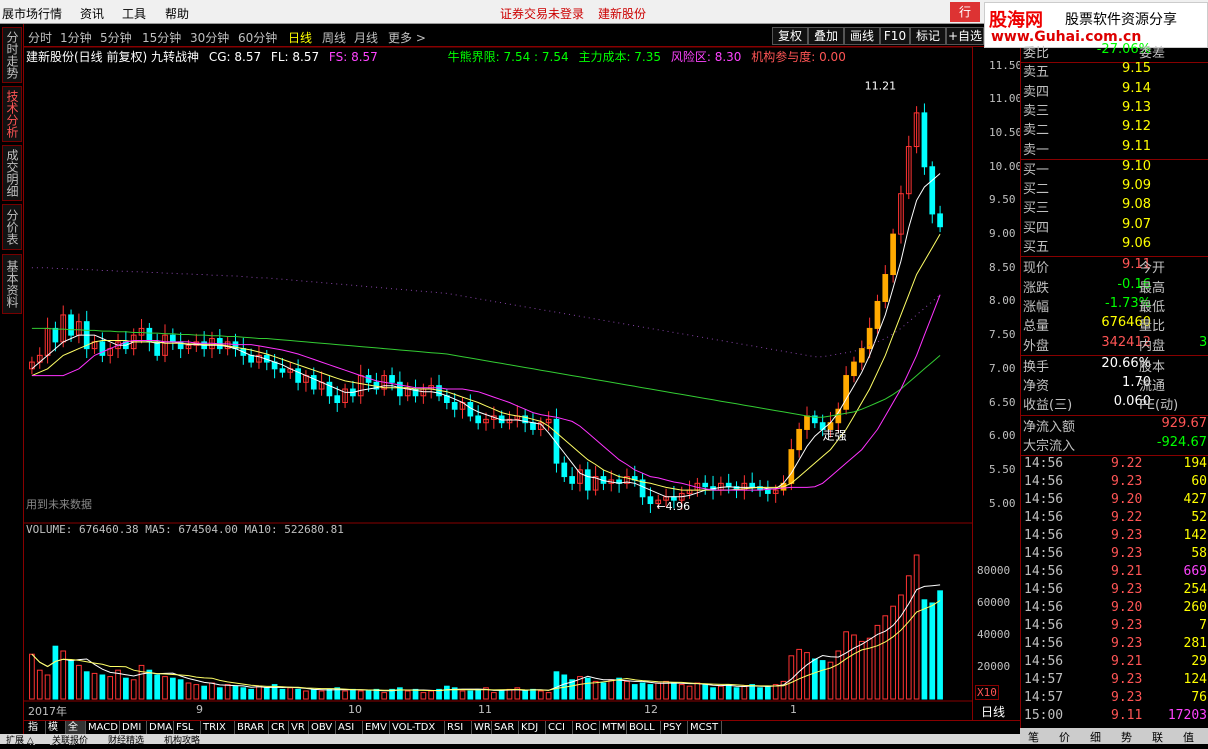 This screenshot has height=749, width=1208. Describe the element at coordinates (1033, 737) in the screenshot. I see `trade-tab-0: 笔` at that location.